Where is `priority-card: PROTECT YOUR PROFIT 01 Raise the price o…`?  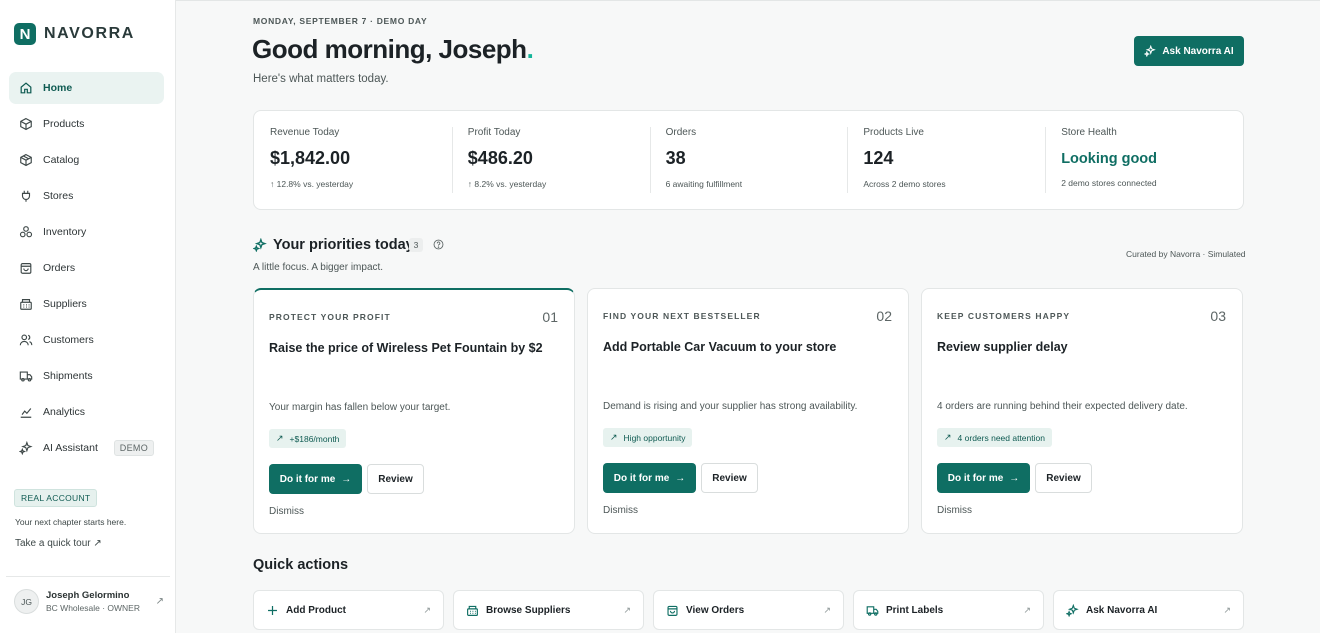 priority-card: PROTECT YOUR PROFIT 01 Raise the price o… is located at coordinates (414, 411).